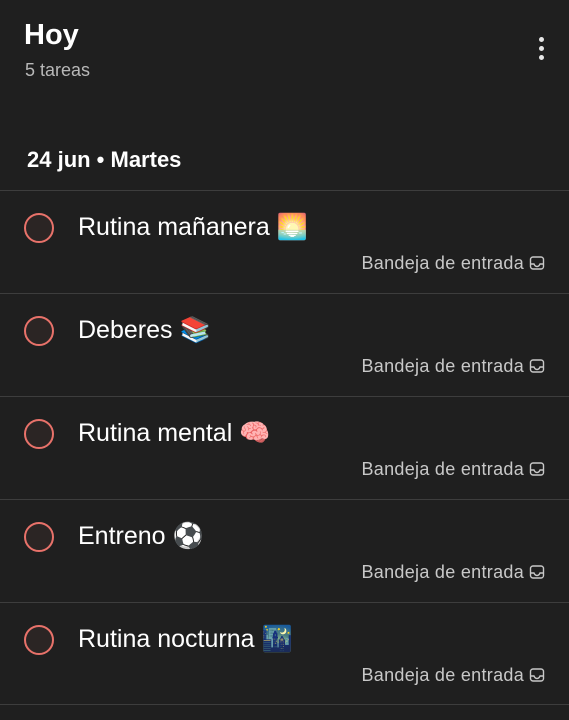  What do you see at coordinates (104, 159) in the screenshot?
I see `date-section-title: 24 jun • Martes` at bounding box center [104, 159].